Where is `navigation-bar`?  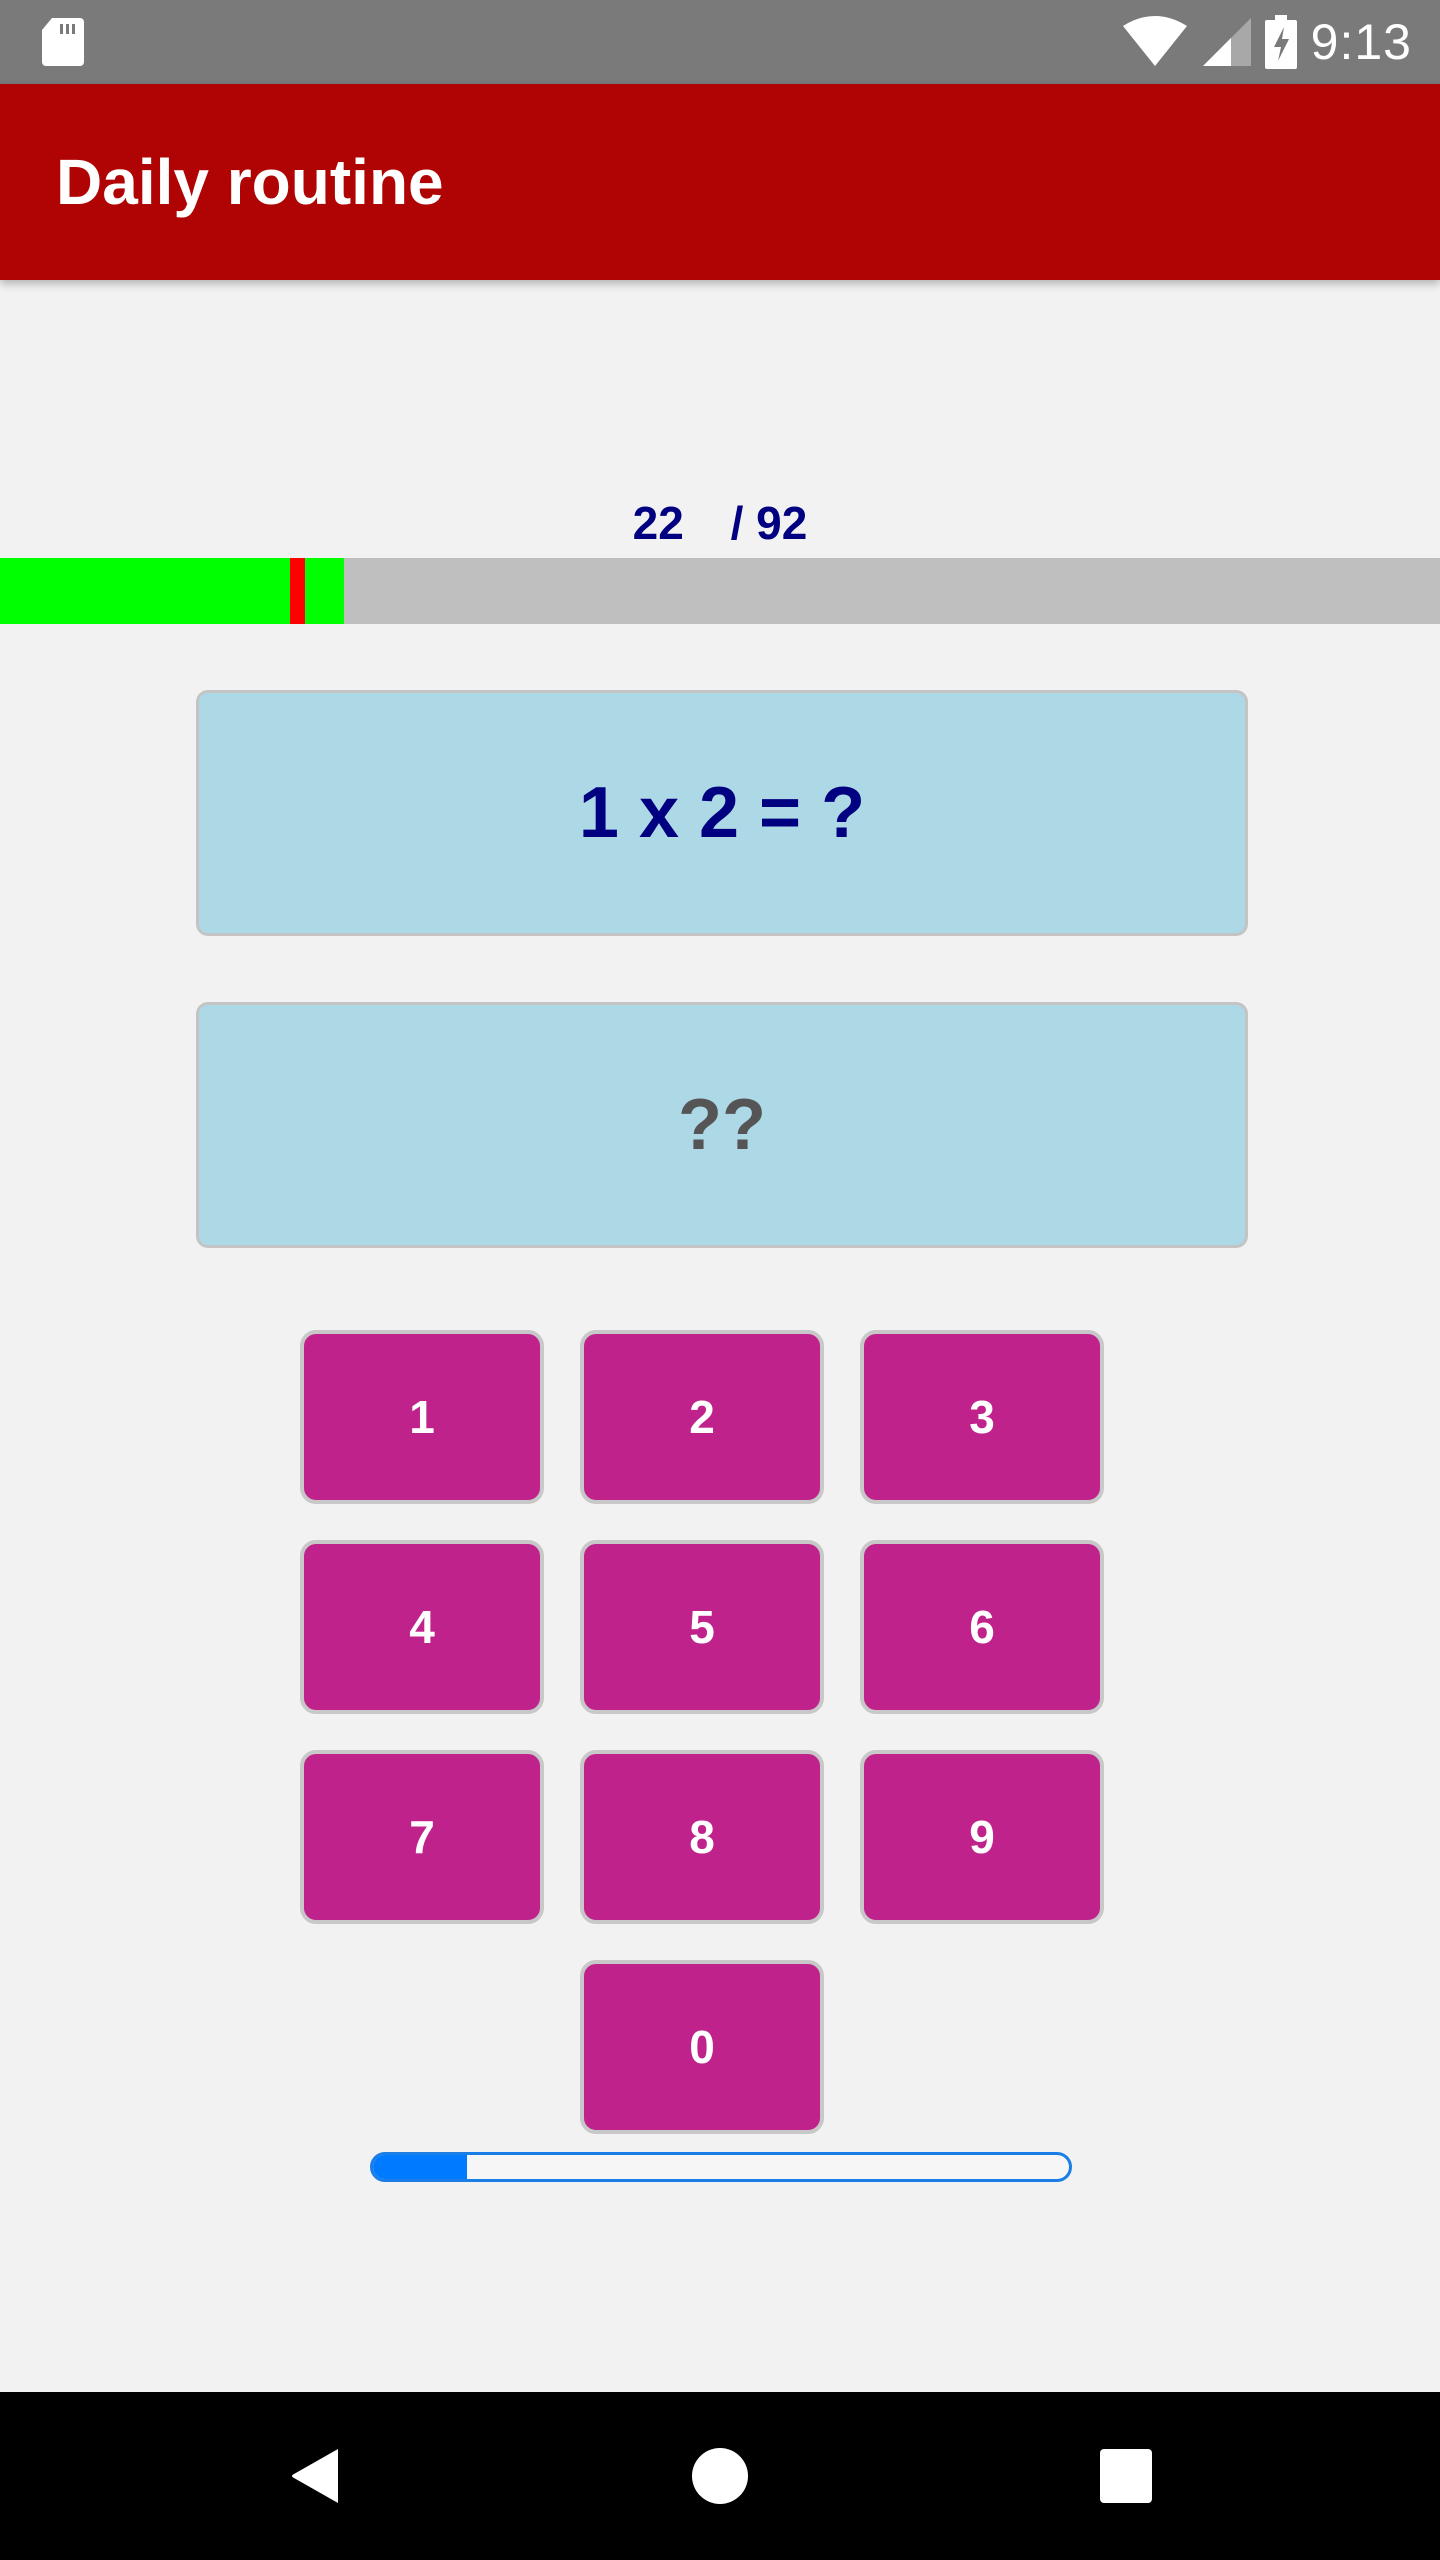
navigation-bar is located at coordinates (720, 2476).